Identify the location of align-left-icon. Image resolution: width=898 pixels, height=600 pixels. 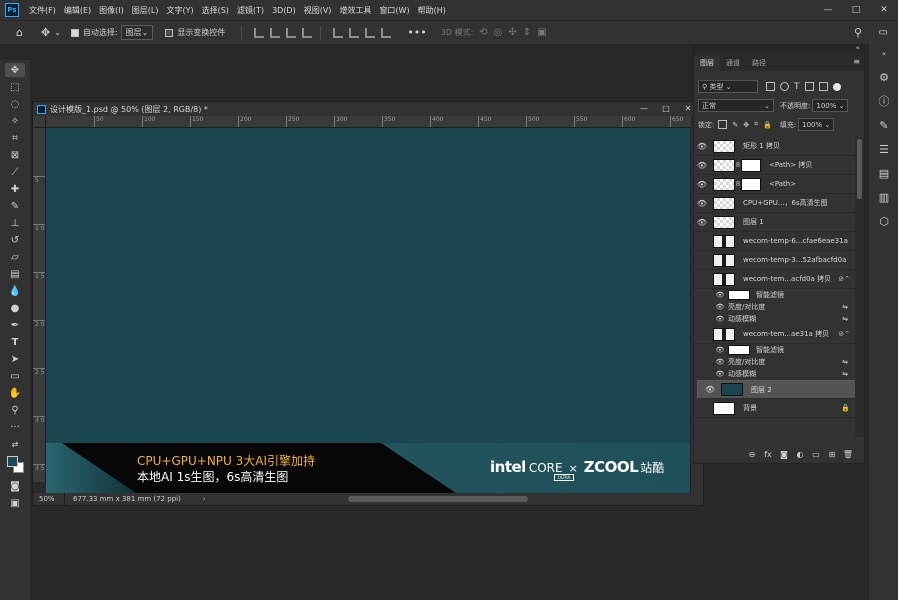
(259, 32).